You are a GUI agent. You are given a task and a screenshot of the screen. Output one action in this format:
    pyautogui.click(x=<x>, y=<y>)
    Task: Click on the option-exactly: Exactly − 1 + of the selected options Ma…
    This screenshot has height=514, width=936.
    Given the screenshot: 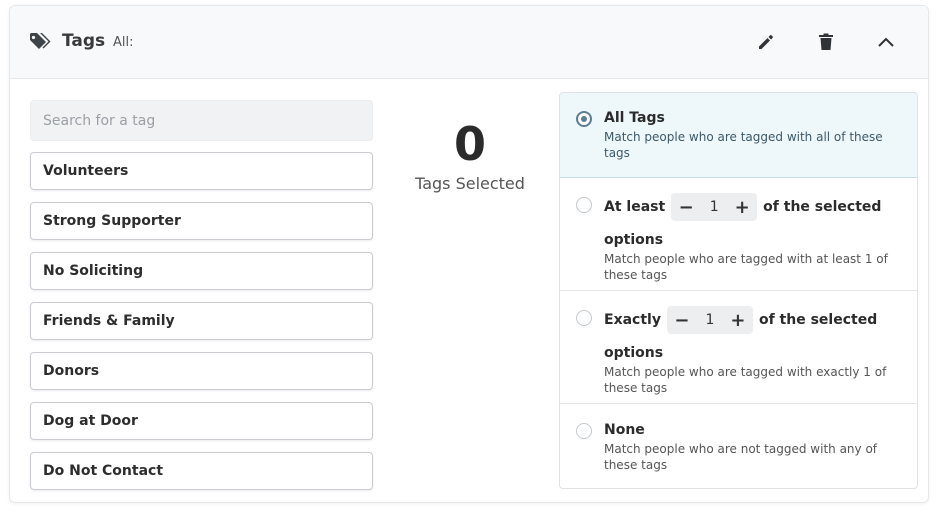 What is the action you would take?
    pyautogui.click(x=738, y=347)
    